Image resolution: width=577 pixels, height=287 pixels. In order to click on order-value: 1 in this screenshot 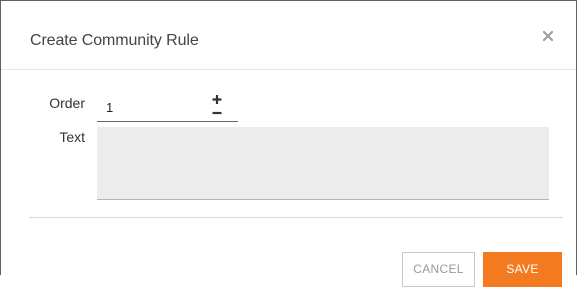, I will do `click(110, 107)`.